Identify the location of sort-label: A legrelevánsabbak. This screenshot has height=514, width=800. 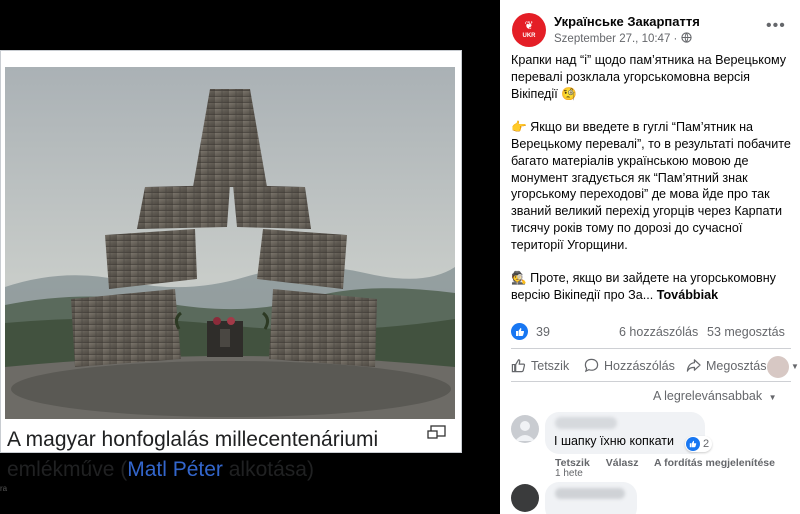
(708, 396).